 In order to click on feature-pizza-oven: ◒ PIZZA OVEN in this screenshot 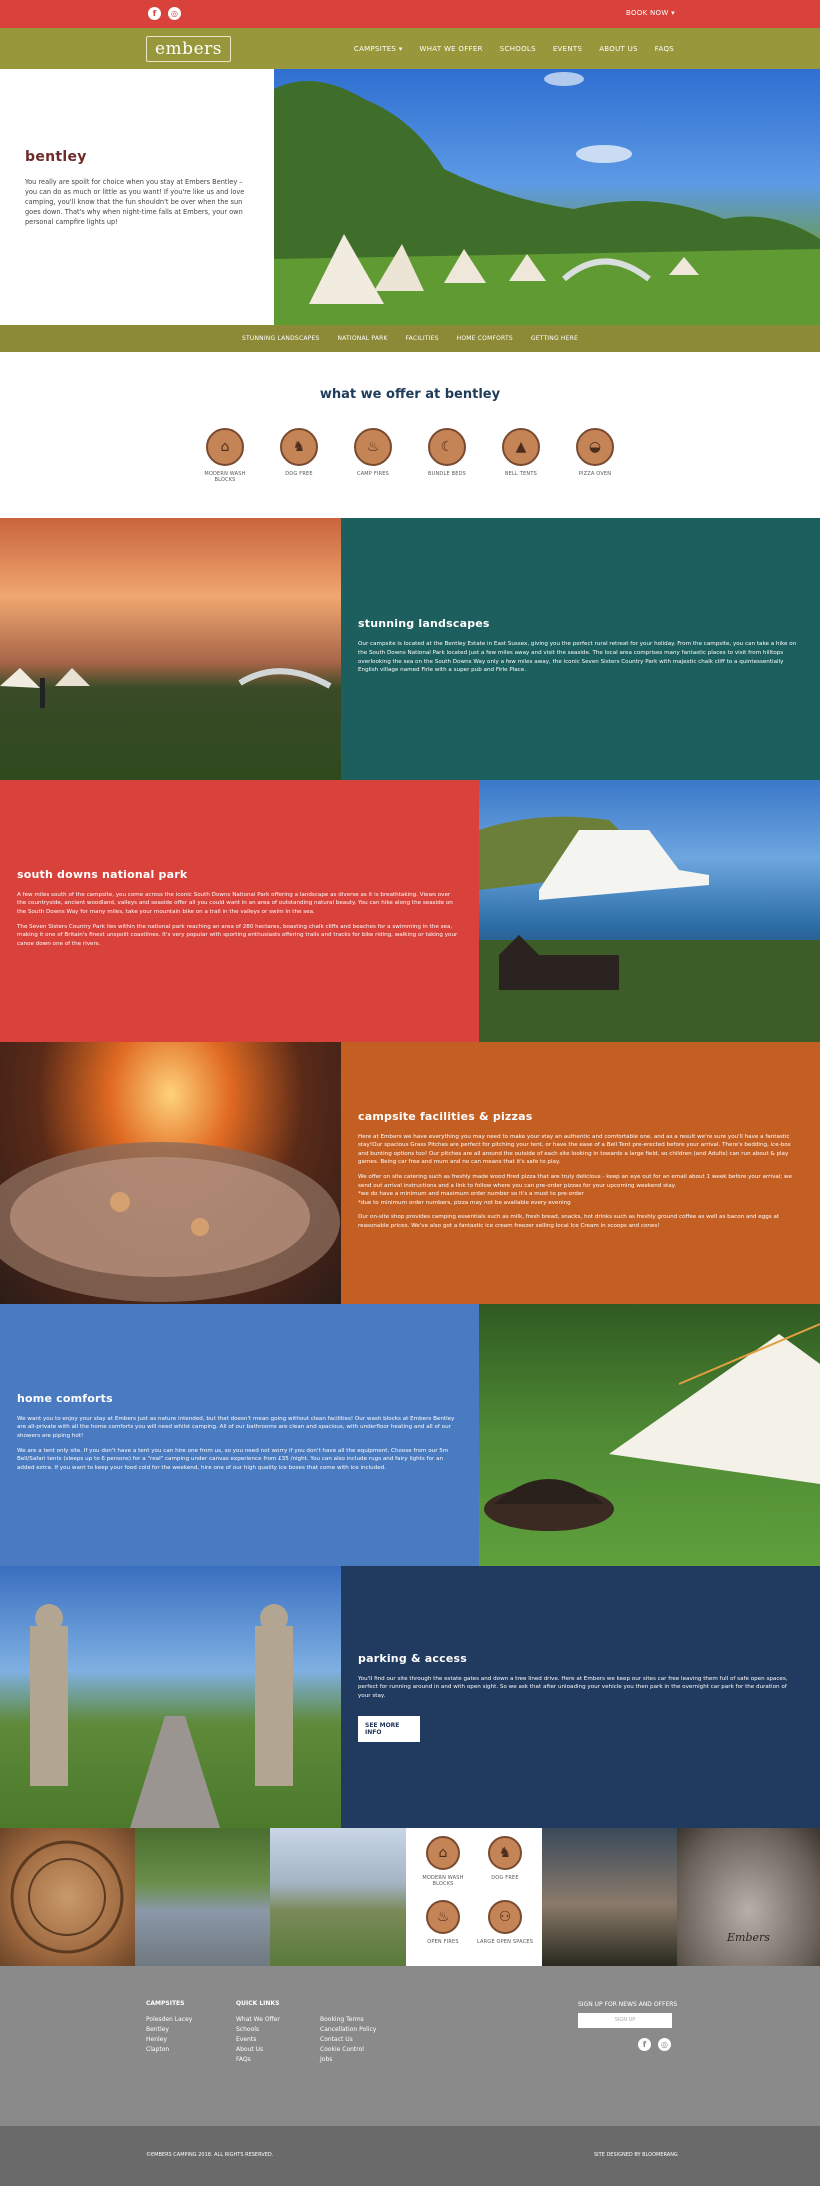, I will do `click(595, 455)`.